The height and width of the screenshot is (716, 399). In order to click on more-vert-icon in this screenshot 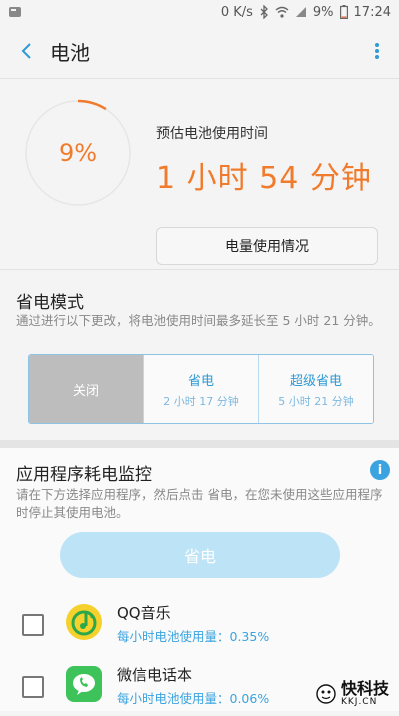, I will do `click(377, 51)`.